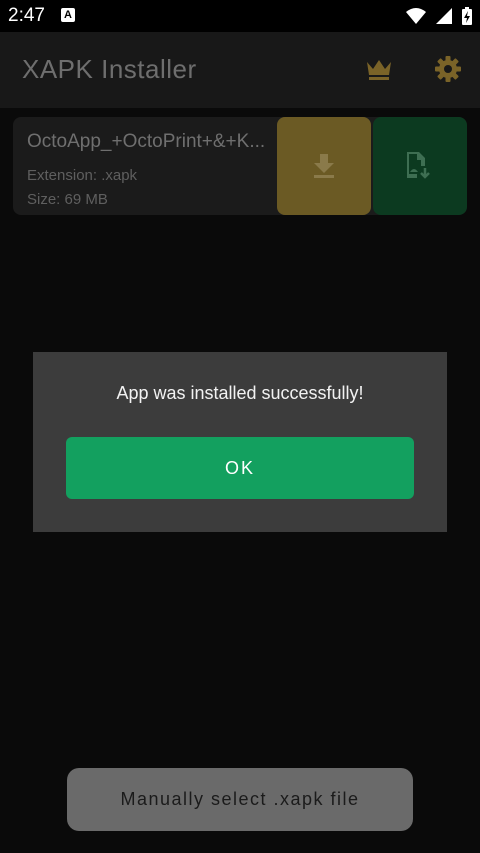  What do you see at coordinates (82, 175) in the screenshot?
I see `file-extension: Extension: .xapk` at bounding box center [82, 175].